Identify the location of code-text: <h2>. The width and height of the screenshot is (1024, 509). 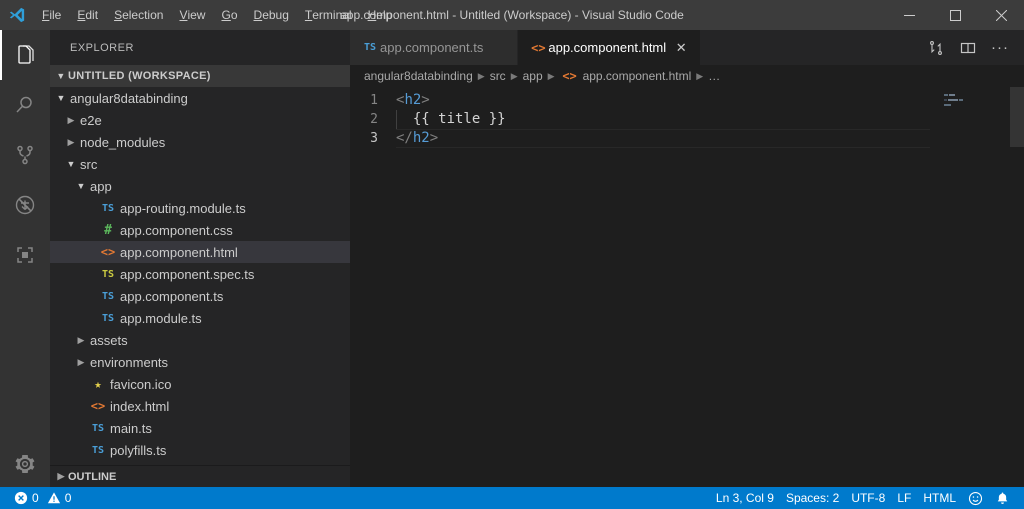
(663, 100).